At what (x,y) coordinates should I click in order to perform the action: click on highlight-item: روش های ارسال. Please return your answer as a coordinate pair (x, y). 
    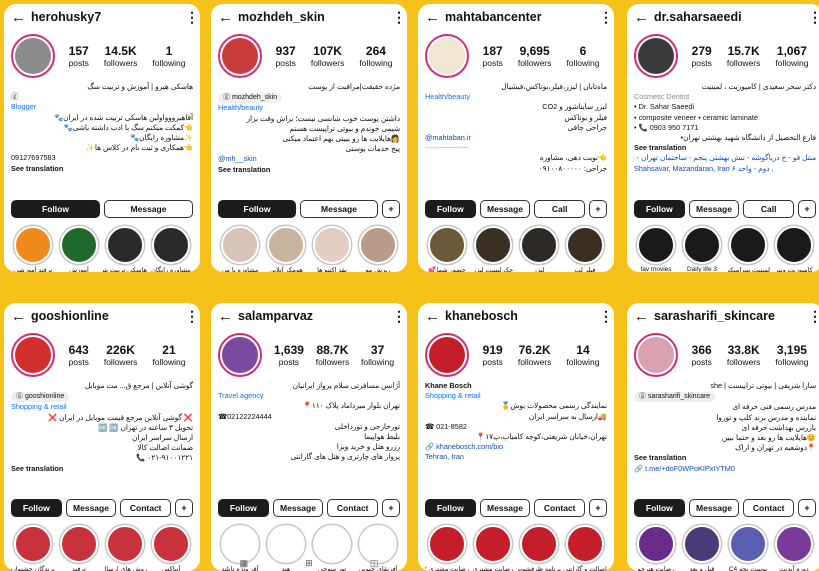
    Looking at the image, I should click on (125, 548).